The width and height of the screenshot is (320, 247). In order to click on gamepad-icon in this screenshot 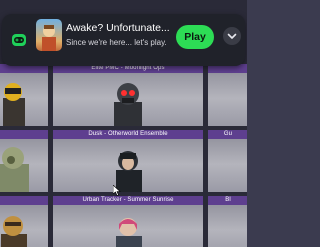, I will do `click(19, 40)`.